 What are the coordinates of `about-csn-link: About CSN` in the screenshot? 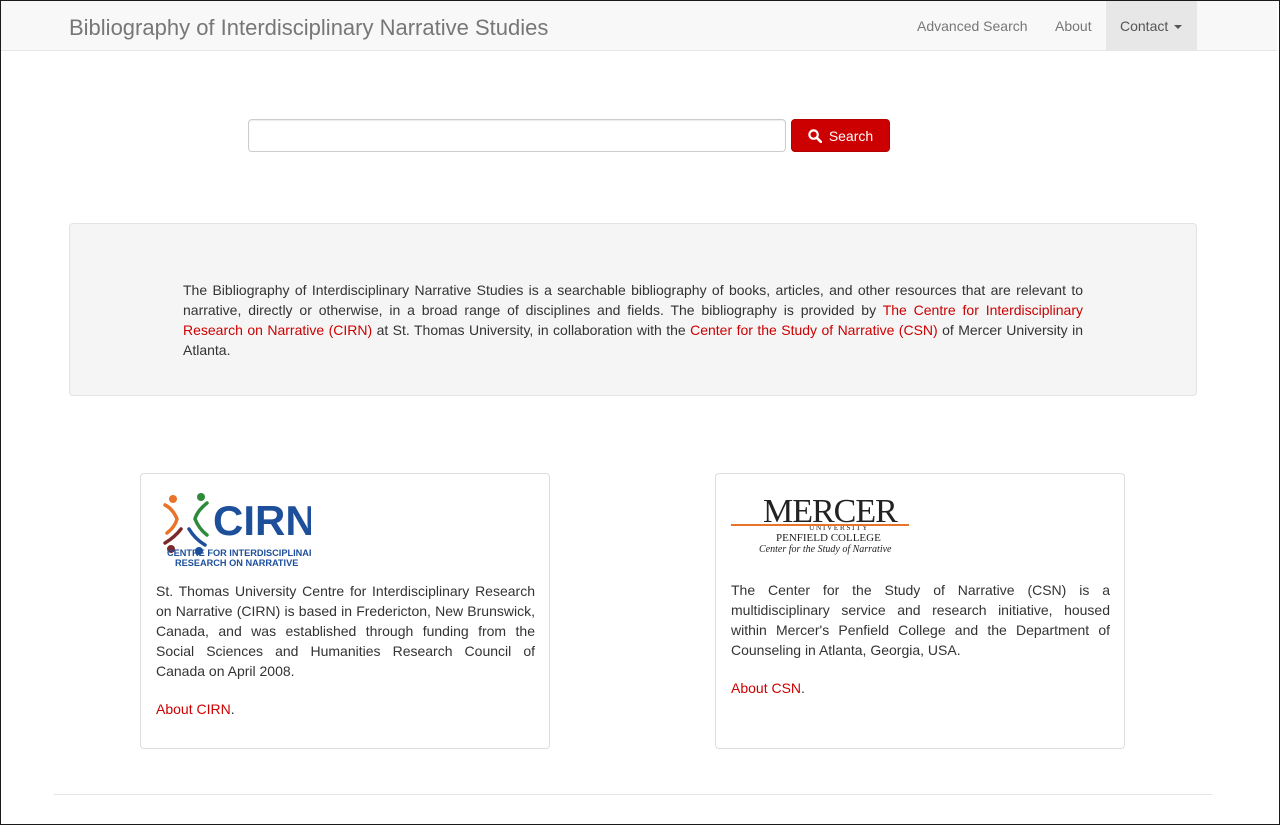 It's located at (766, 688).